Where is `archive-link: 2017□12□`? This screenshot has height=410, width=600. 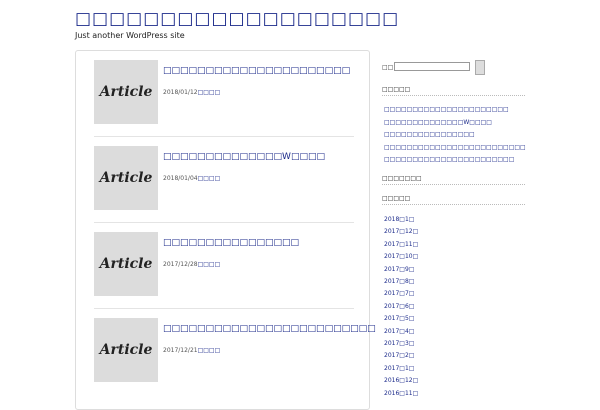
archive-link: 2017□12□ is located at coordinates (401, 232).